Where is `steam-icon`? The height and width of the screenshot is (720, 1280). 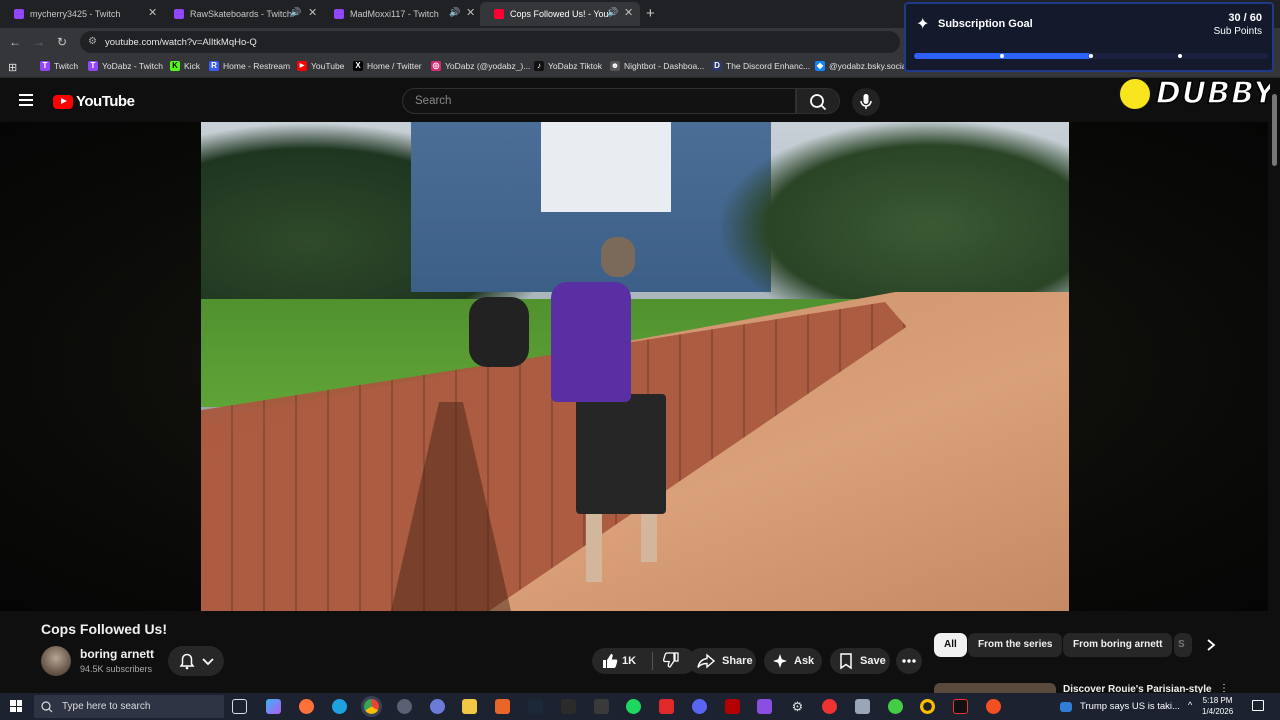 steam-icon is located at coordinates (535, 706).